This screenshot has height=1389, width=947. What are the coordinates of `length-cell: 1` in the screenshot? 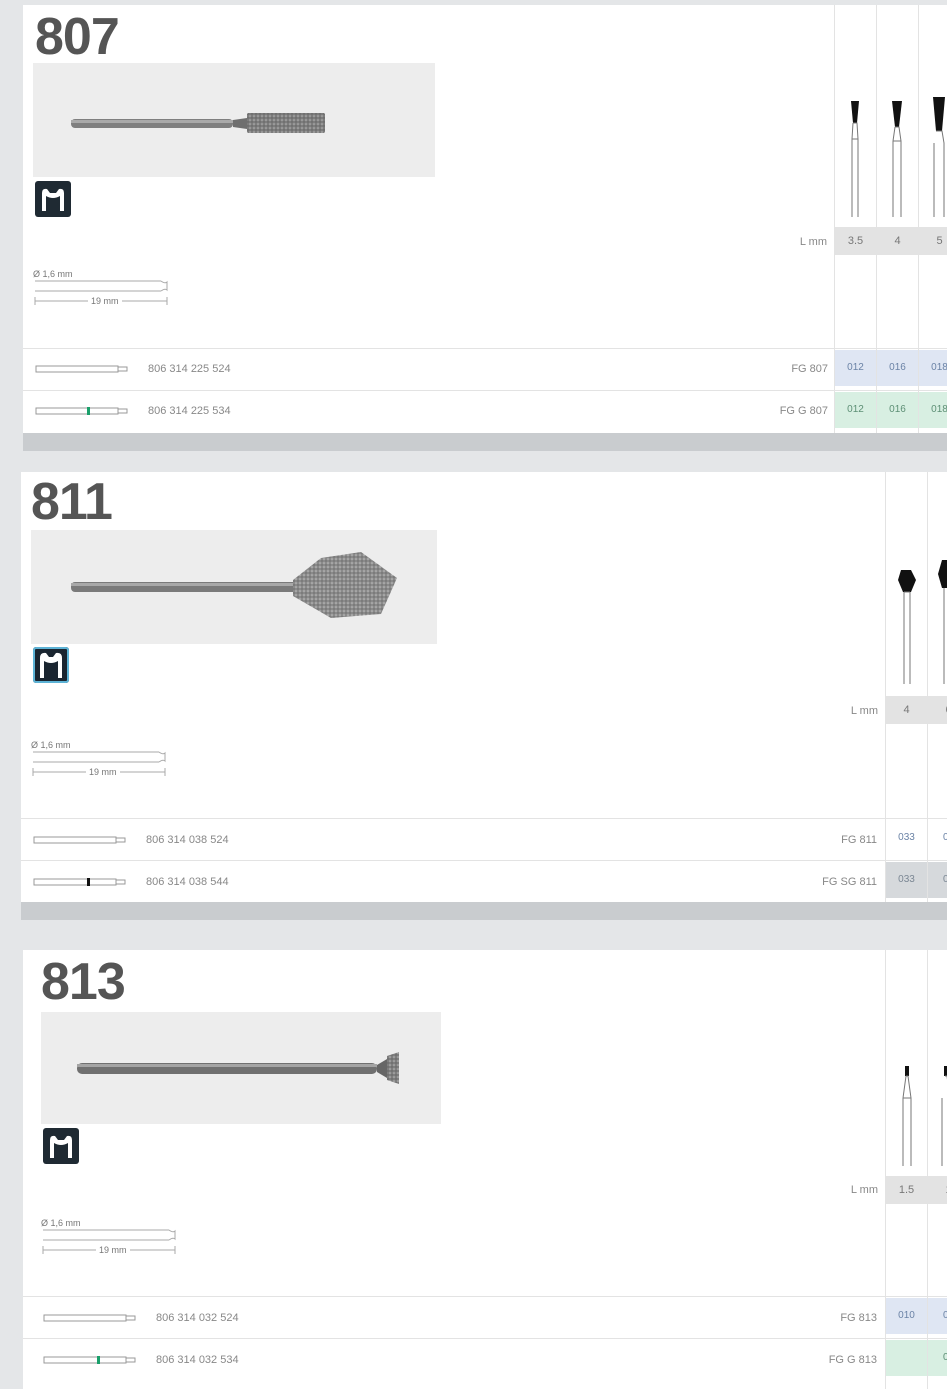 It's located at (937, 1190).